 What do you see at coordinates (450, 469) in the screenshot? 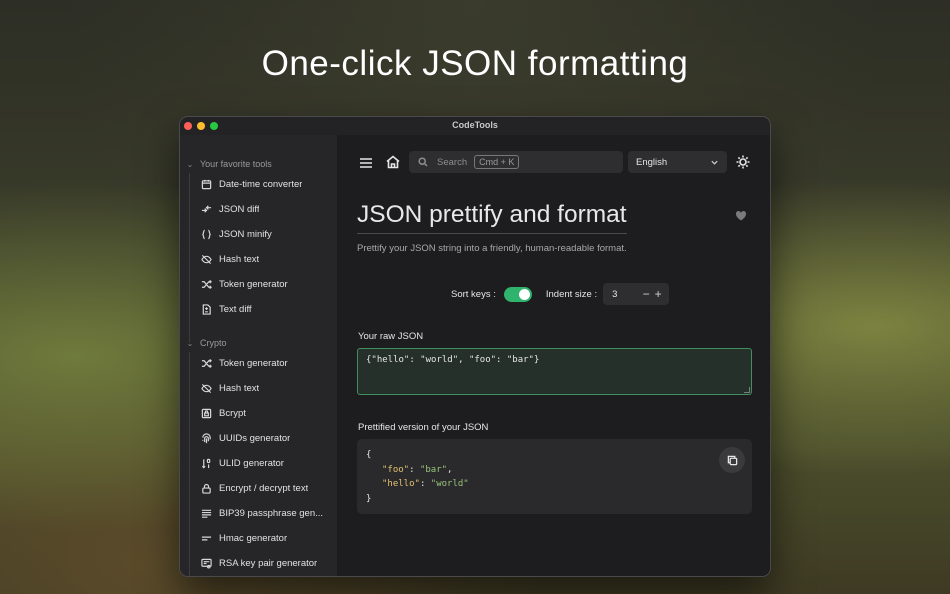
I see `json-comma: ,` at bounding box center [450, 469].